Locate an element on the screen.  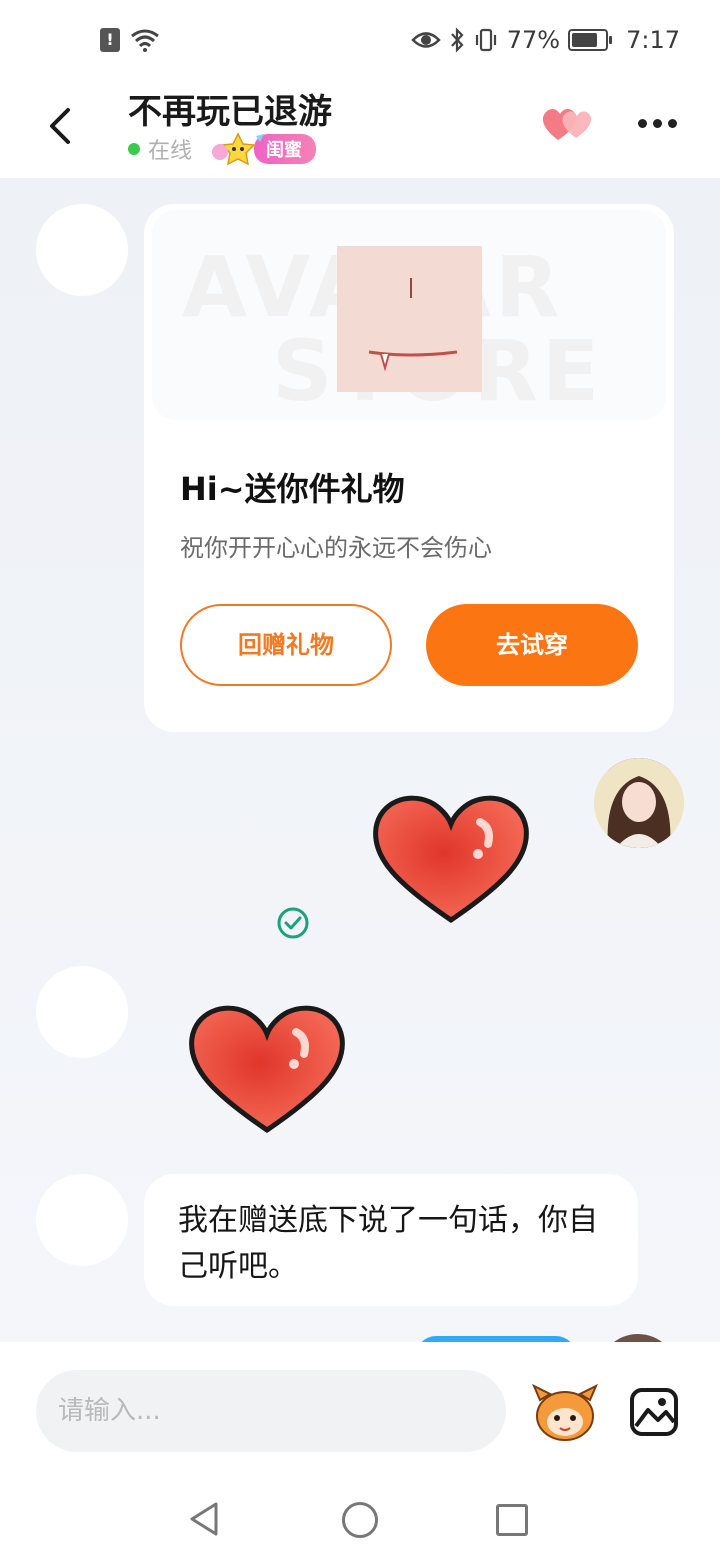
avatar-photo is located at coordinates (639, 803).